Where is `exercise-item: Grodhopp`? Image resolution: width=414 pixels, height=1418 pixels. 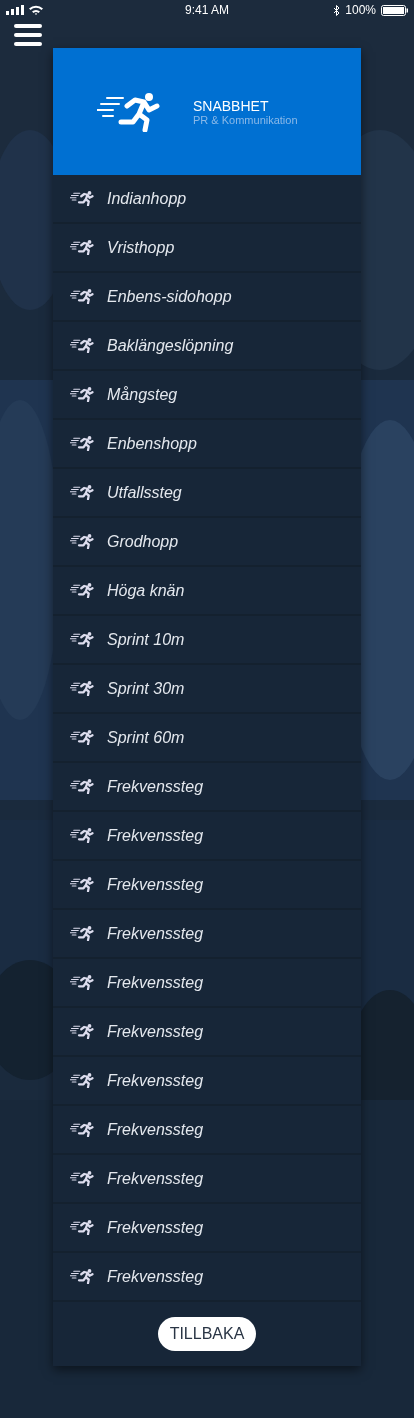 exercise-item: Grodhopp is located at coordinates (207, 542).